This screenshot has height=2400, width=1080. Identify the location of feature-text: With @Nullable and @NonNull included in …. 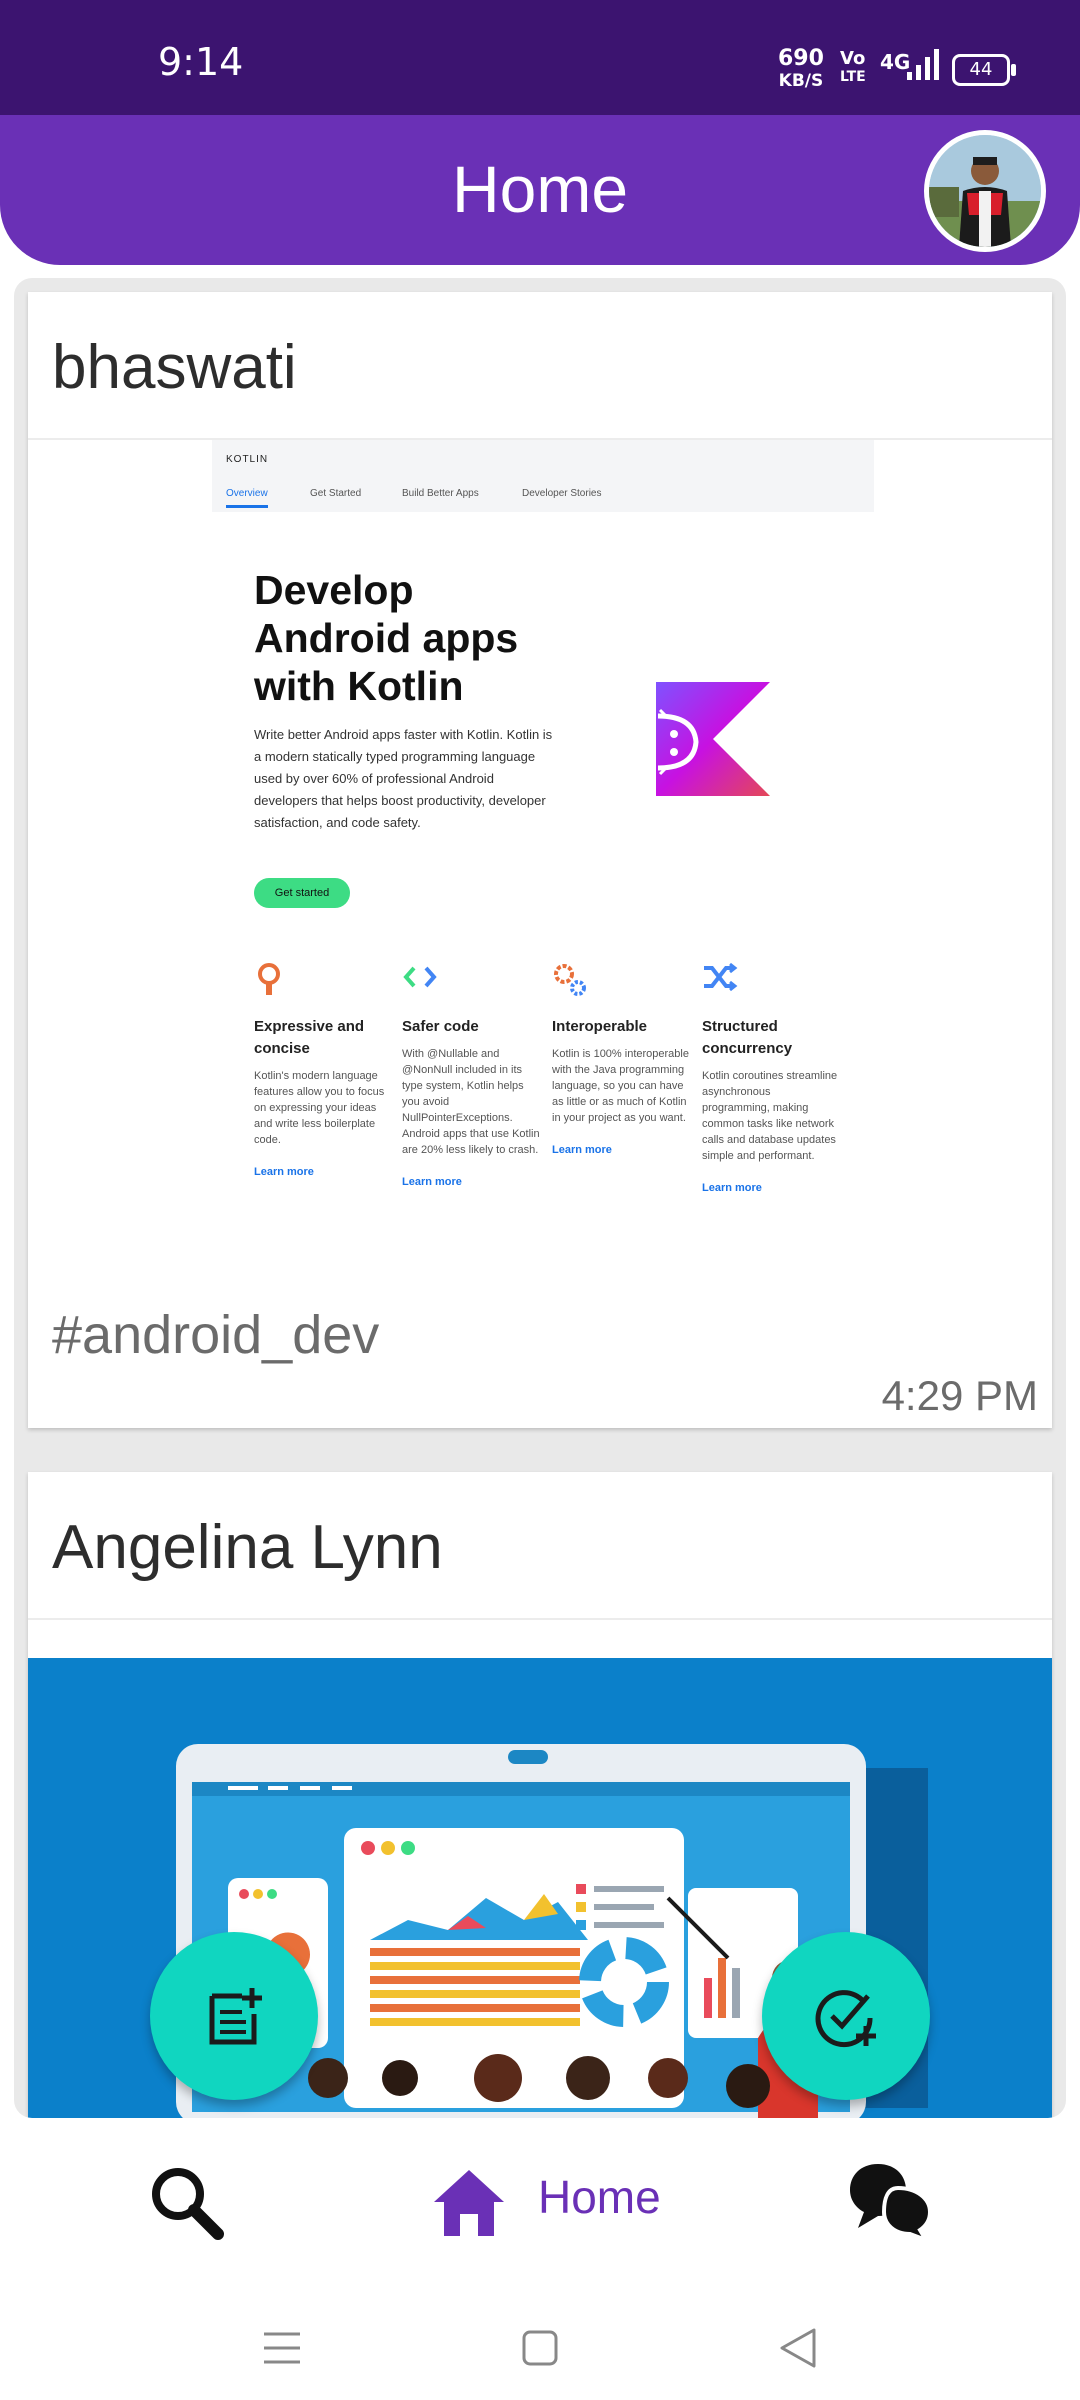
(471, 1102).